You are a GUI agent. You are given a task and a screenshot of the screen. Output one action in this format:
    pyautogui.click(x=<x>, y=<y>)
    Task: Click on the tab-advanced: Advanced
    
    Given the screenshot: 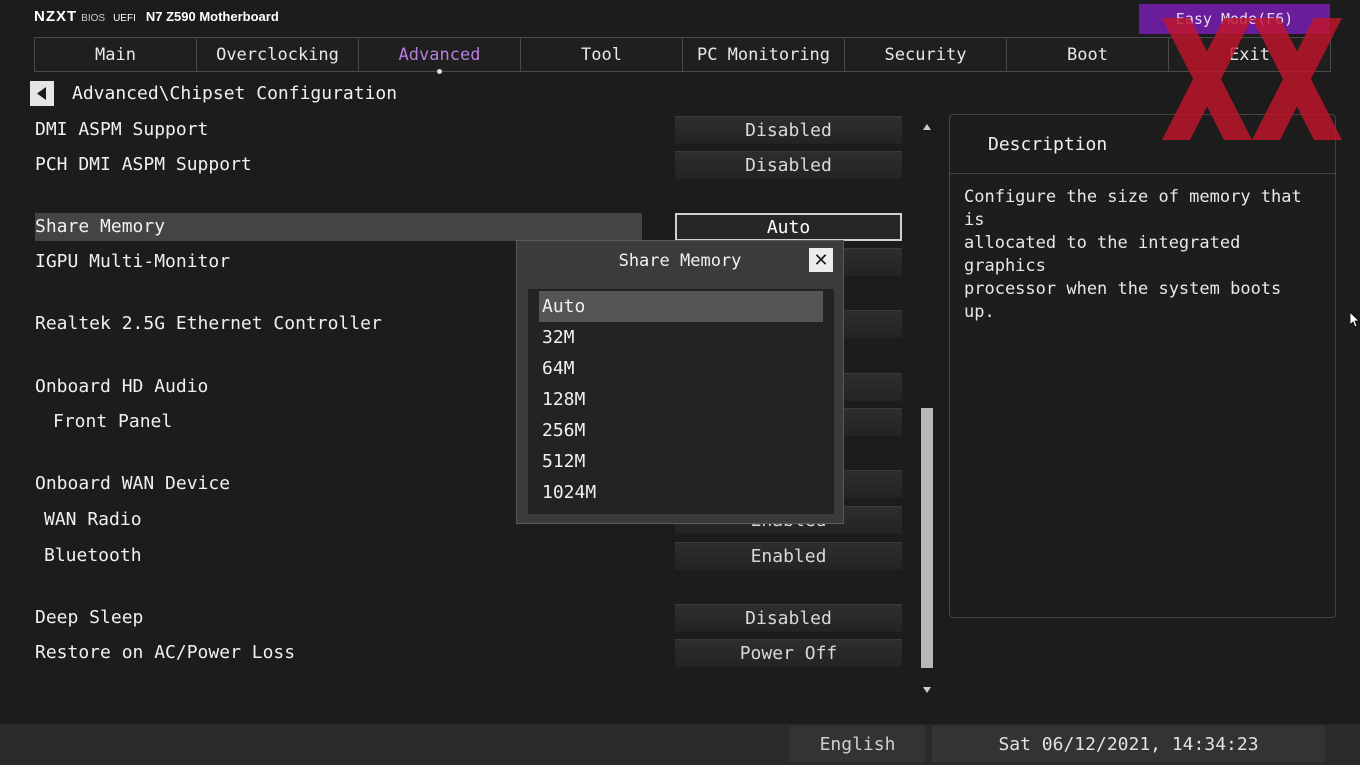 What is the action you would take?
    pyautogui.click(x=440, y=56)
    